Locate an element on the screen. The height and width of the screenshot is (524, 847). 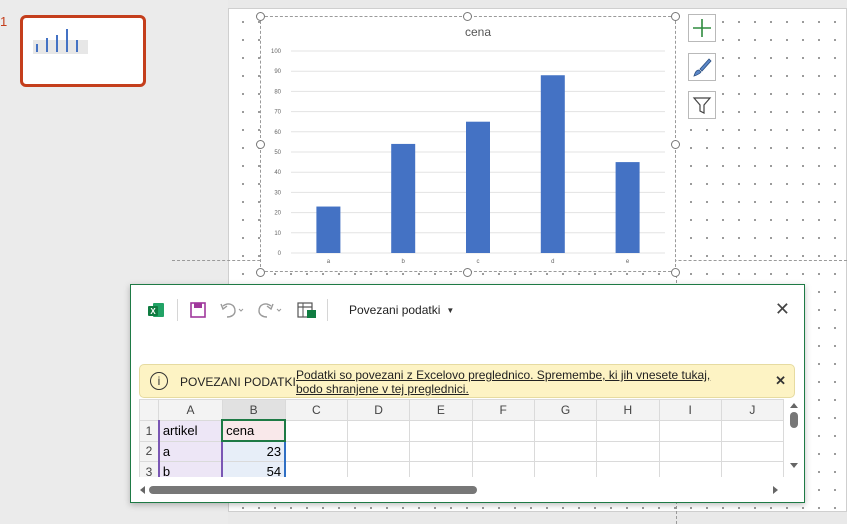
funnel-icon is located at coordinates (702, 105).